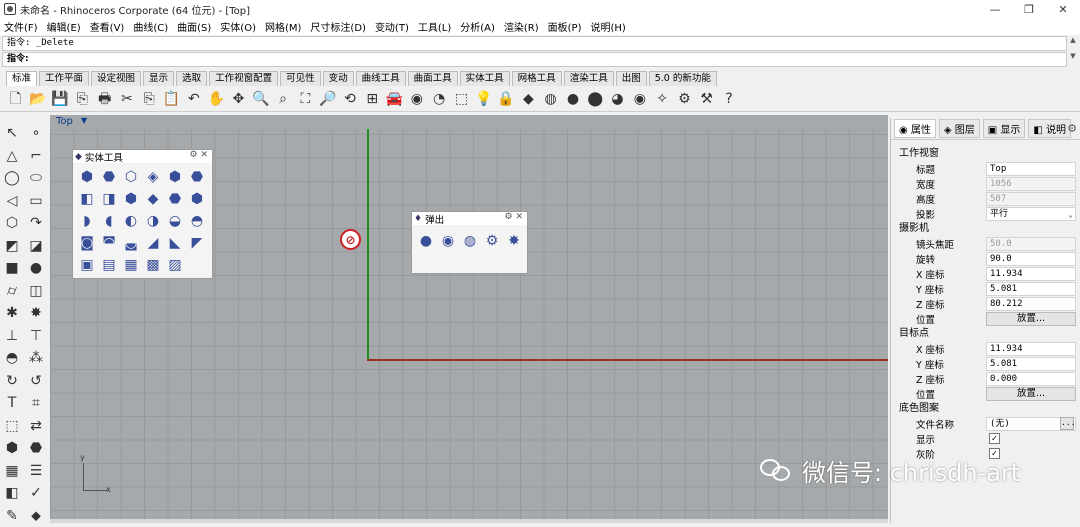 The image size is (1080, 527). What do you see at coordinates (194, 26) in the screenshot?
I see `menu-item: 曲面(S)` at bounding box center [194, 26].